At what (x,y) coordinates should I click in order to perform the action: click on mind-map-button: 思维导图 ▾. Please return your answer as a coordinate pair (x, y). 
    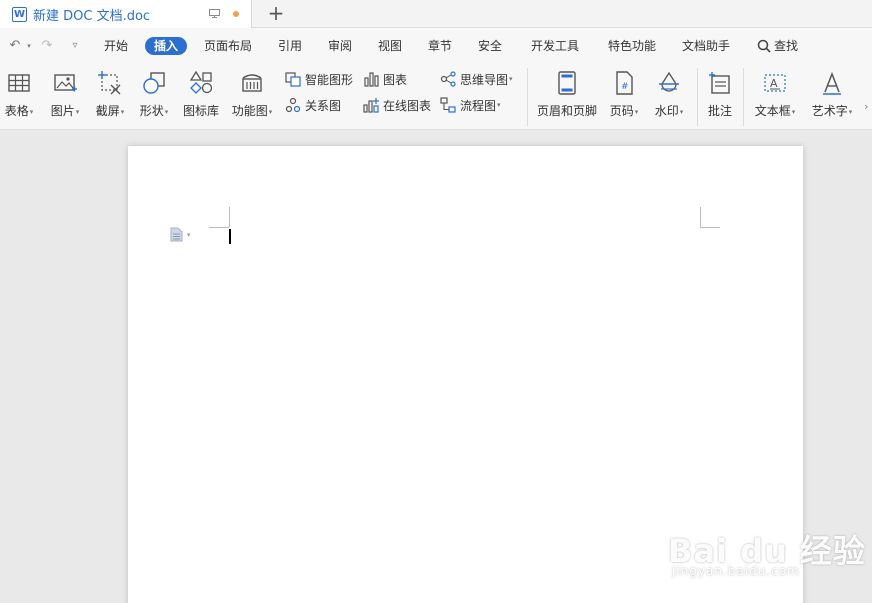
    Looking at the image, I should click on (476, 79).